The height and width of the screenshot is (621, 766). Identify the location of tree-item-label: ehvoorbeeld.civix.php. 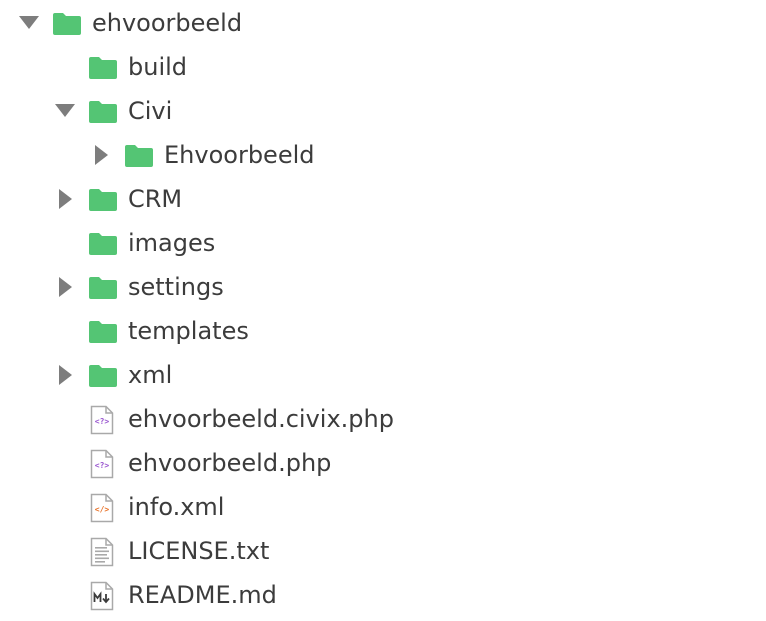
(261, 419).